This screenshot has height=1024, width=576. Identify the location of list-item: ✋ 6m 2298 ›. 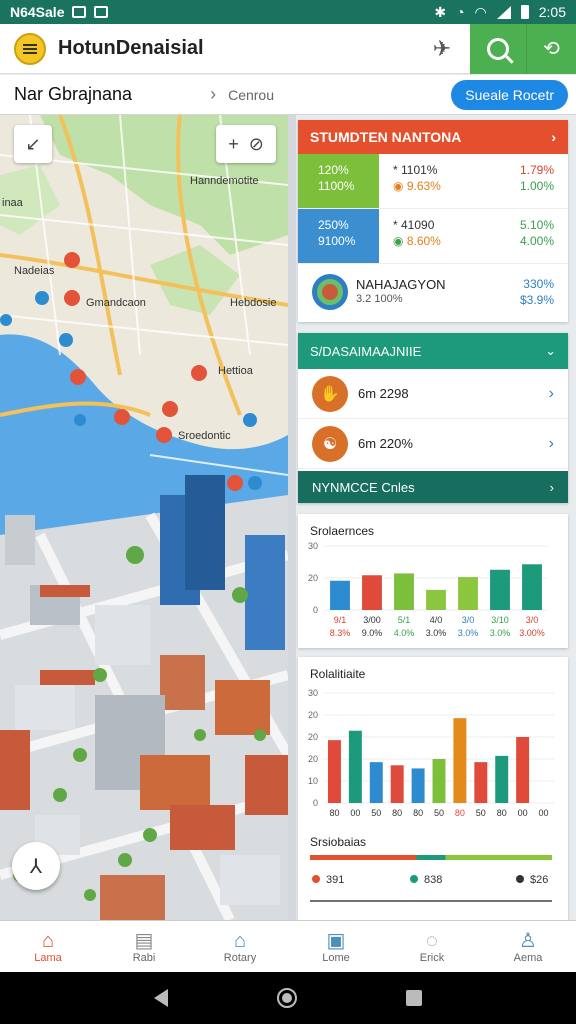
(433, 394).